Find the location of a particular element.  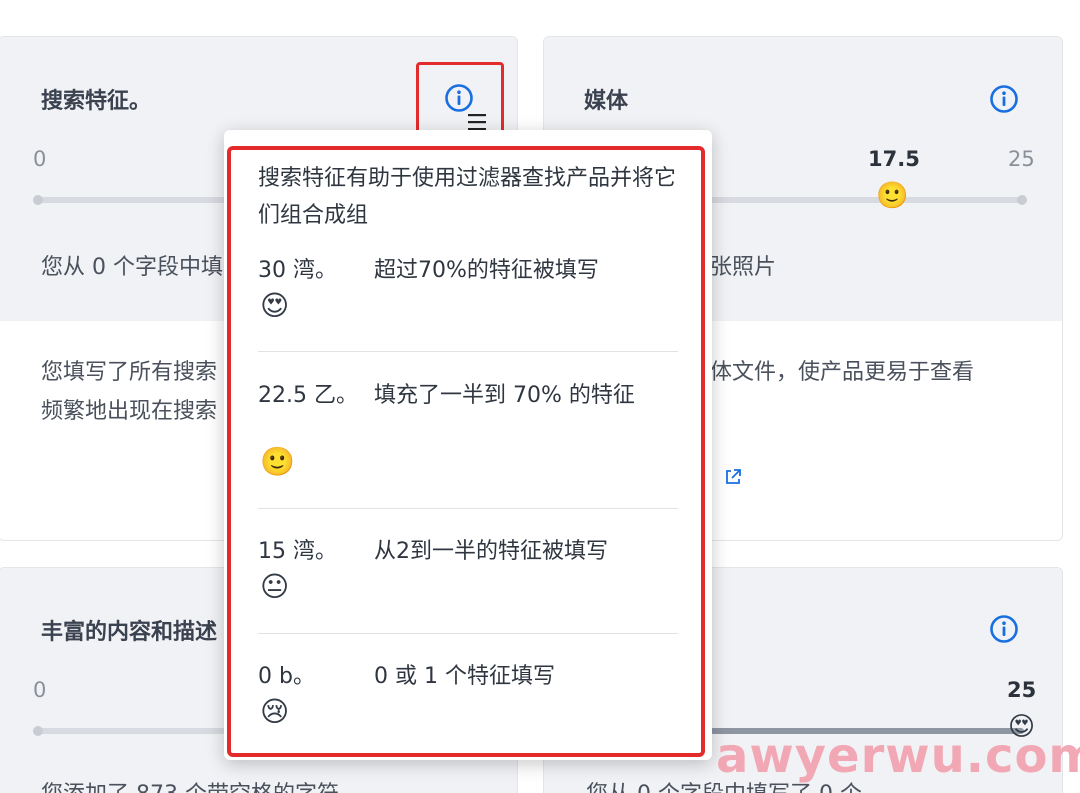

search-features-body-line1: 您填写了所有搜索 is located at coordinates (129, 372).